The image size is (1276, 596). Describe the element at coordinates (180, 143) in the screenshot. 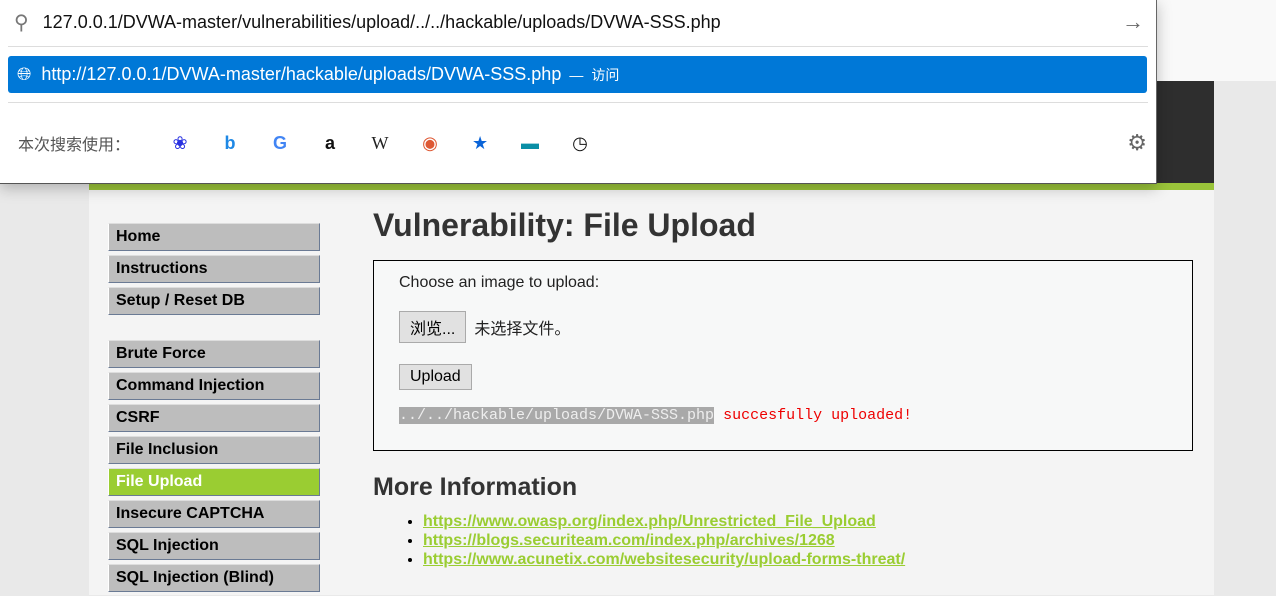

I see `baidu-icon: ❀` at that location.